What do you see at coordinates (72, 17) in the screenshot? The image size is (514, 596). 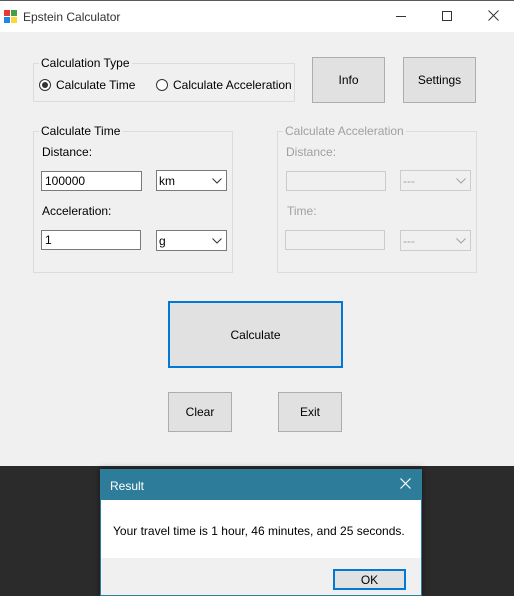 I see `window-title: Epstein Calculator` at bounding box center [72, 17].